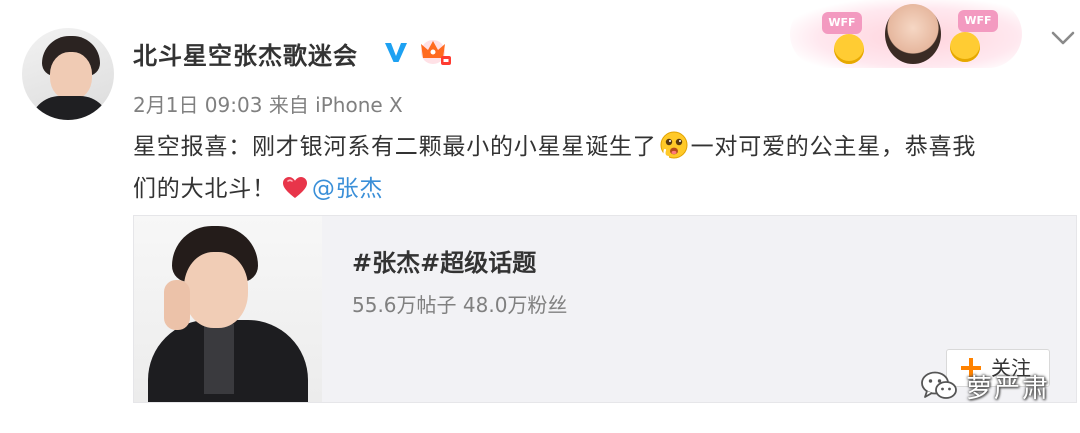 The height and width of the screenshot is (433, 1080). I want to click on wechat-watermark: 萝严肃, so click(985, 386).